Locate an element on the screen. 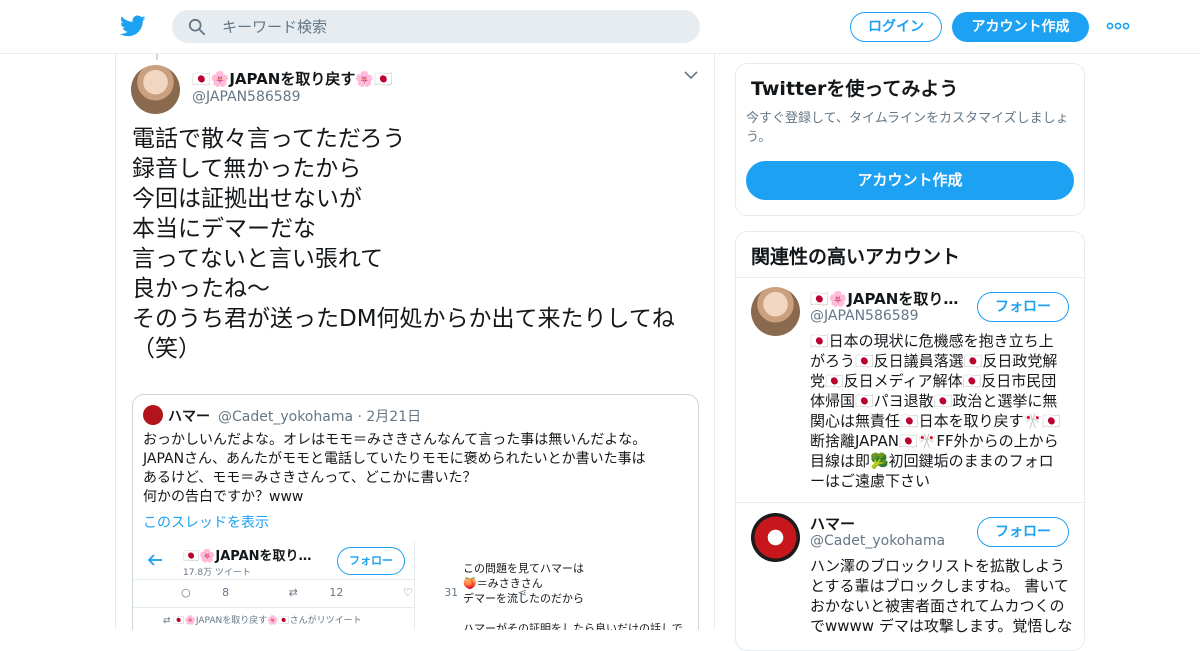  more-options-icon is located at coordinates (1118, 26).